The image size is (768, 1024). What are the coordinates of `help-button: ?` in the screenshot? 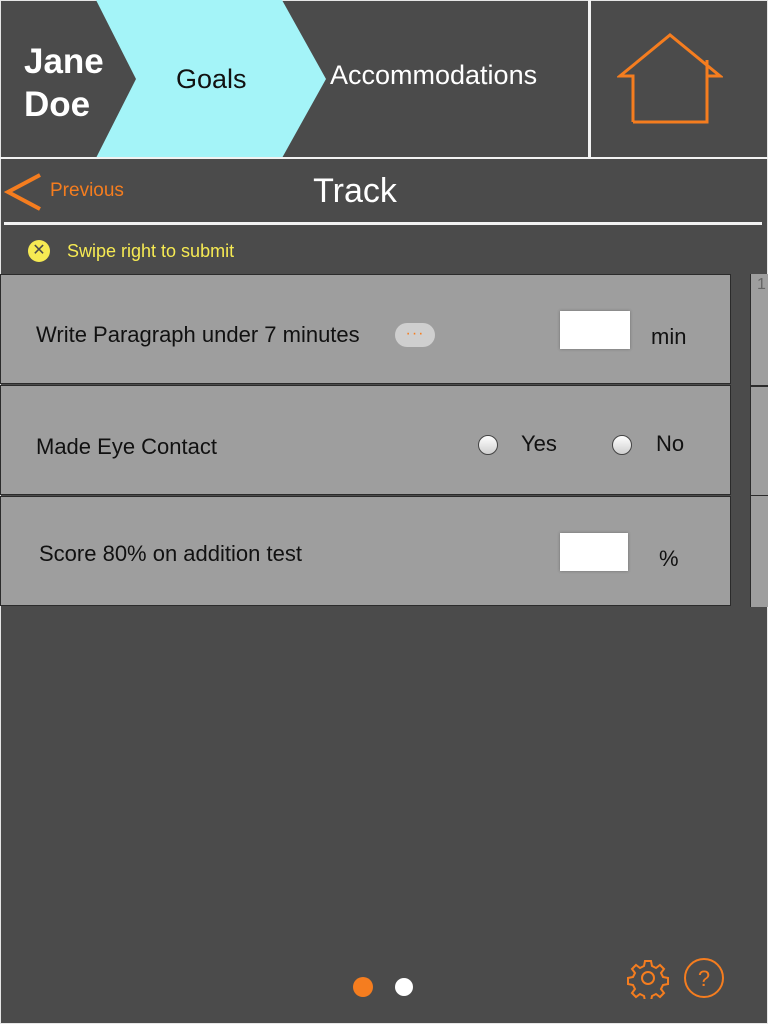 It's located at (704, 978).